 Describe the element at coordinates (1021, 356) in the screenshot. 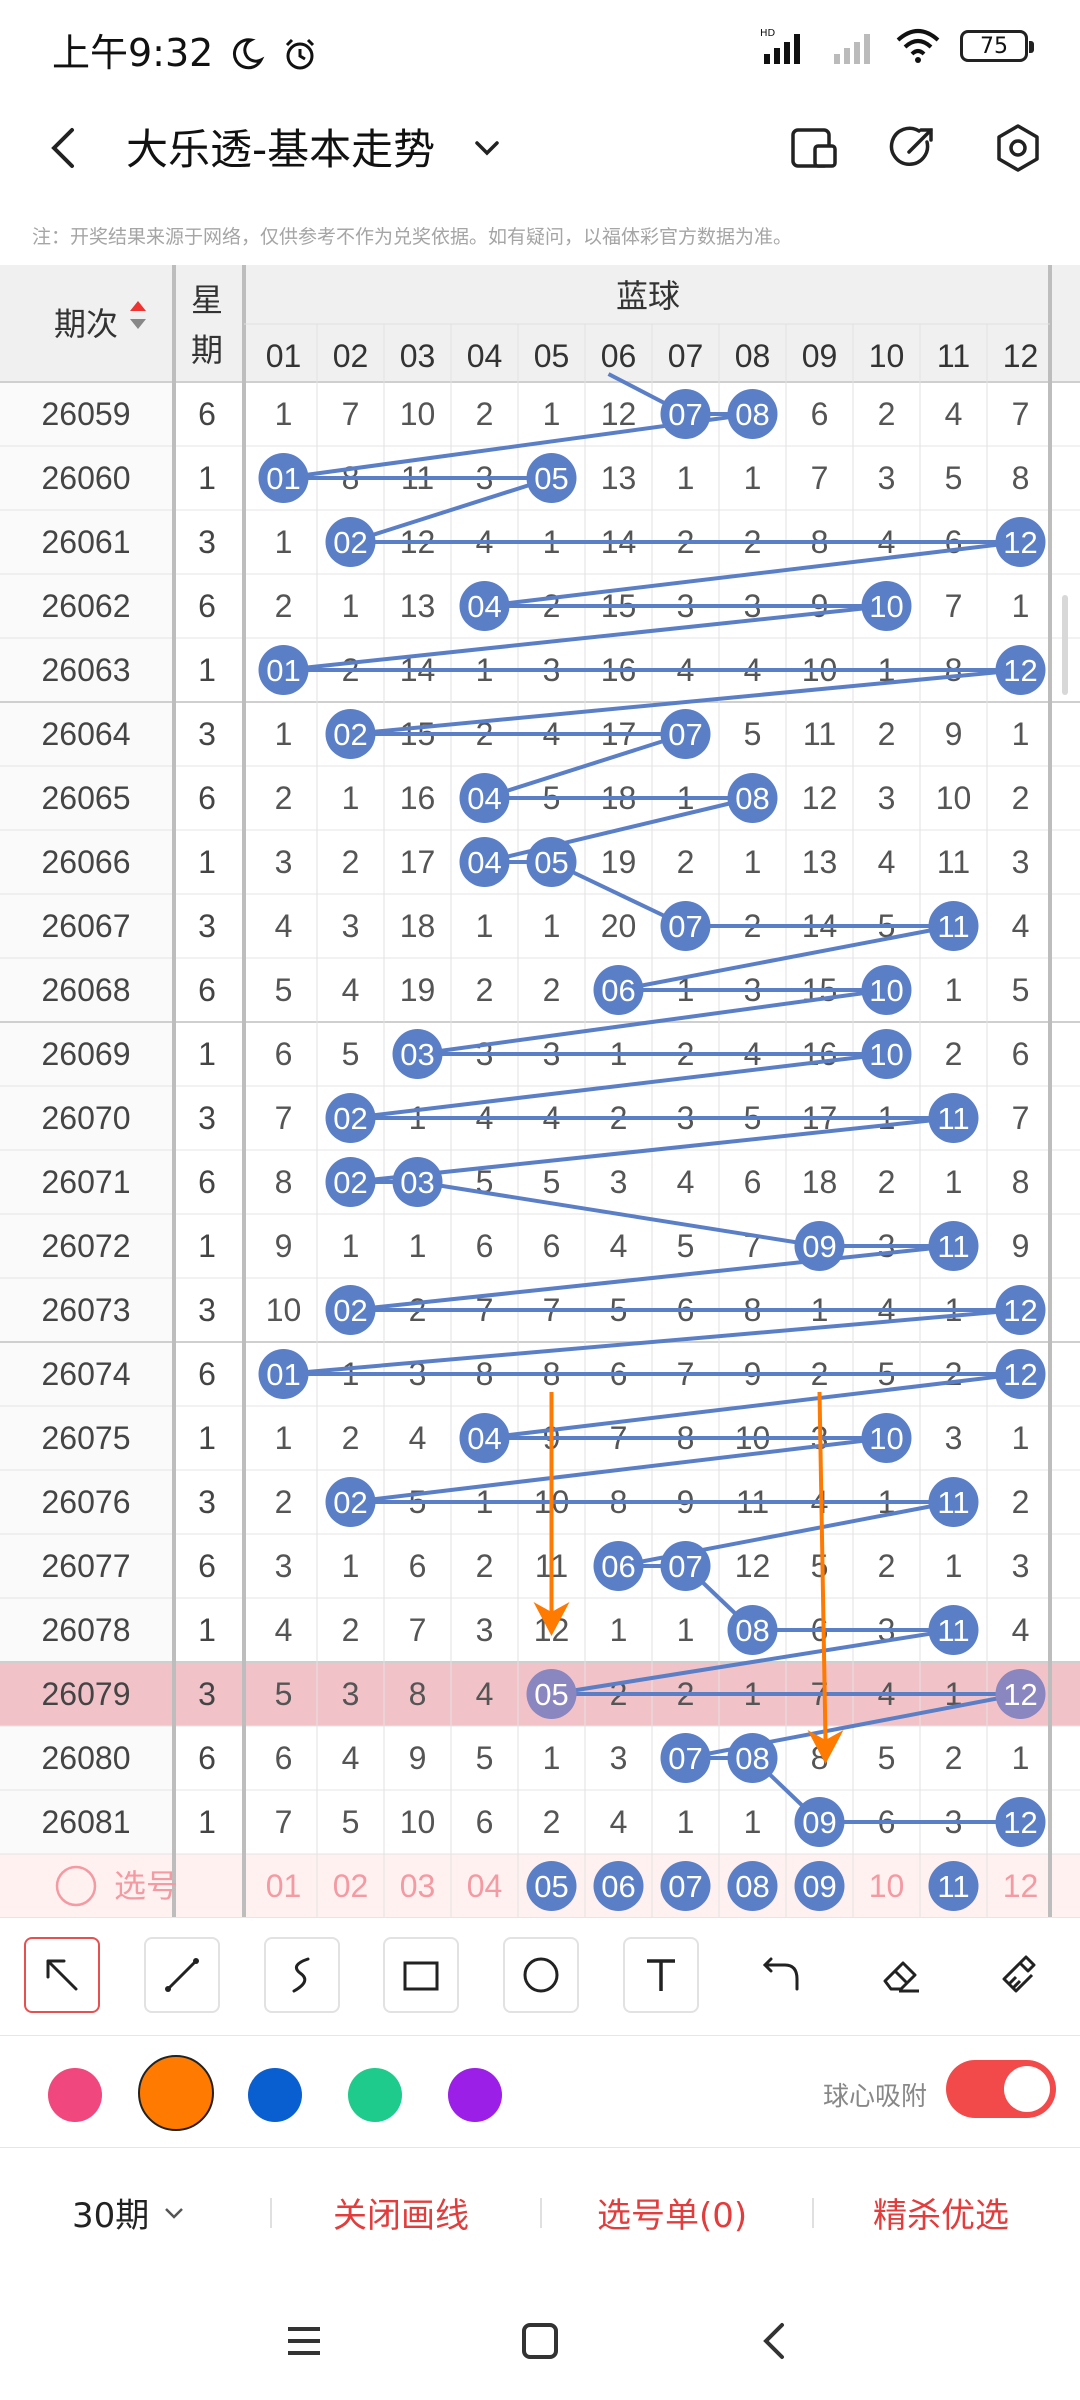

I see `col-header-number: 12` at that location.